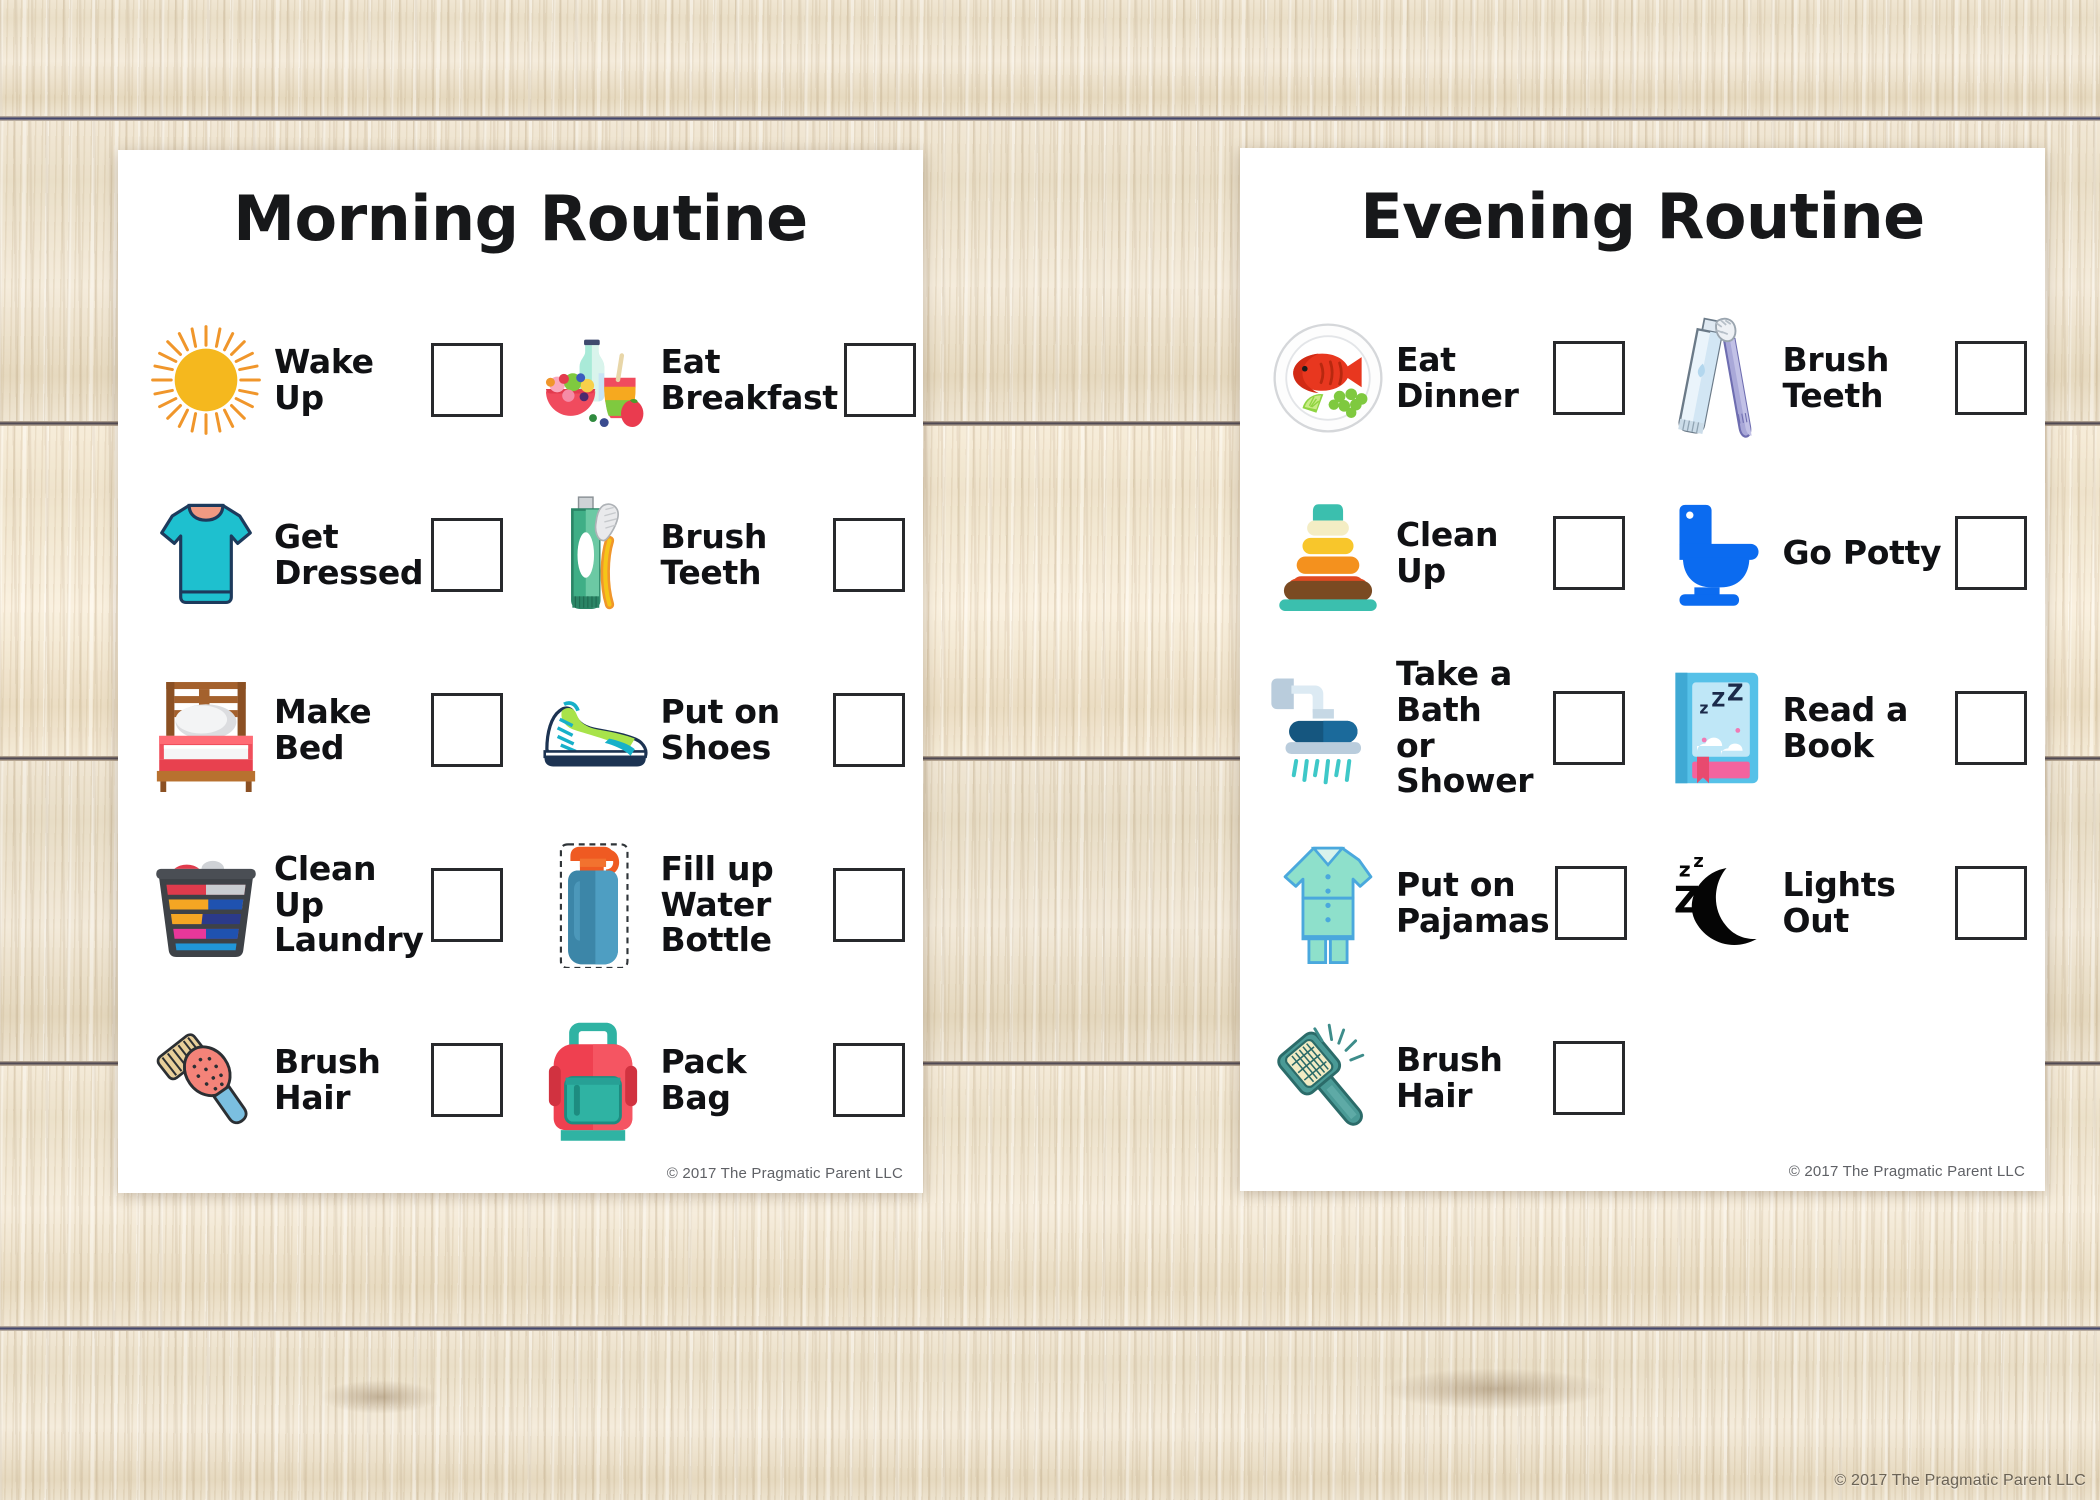 This screenshot has height=1500, width=2100. I want to click on table-row: Take a Bath or Shower z Z Z Read a Book, so click(1642, 727).